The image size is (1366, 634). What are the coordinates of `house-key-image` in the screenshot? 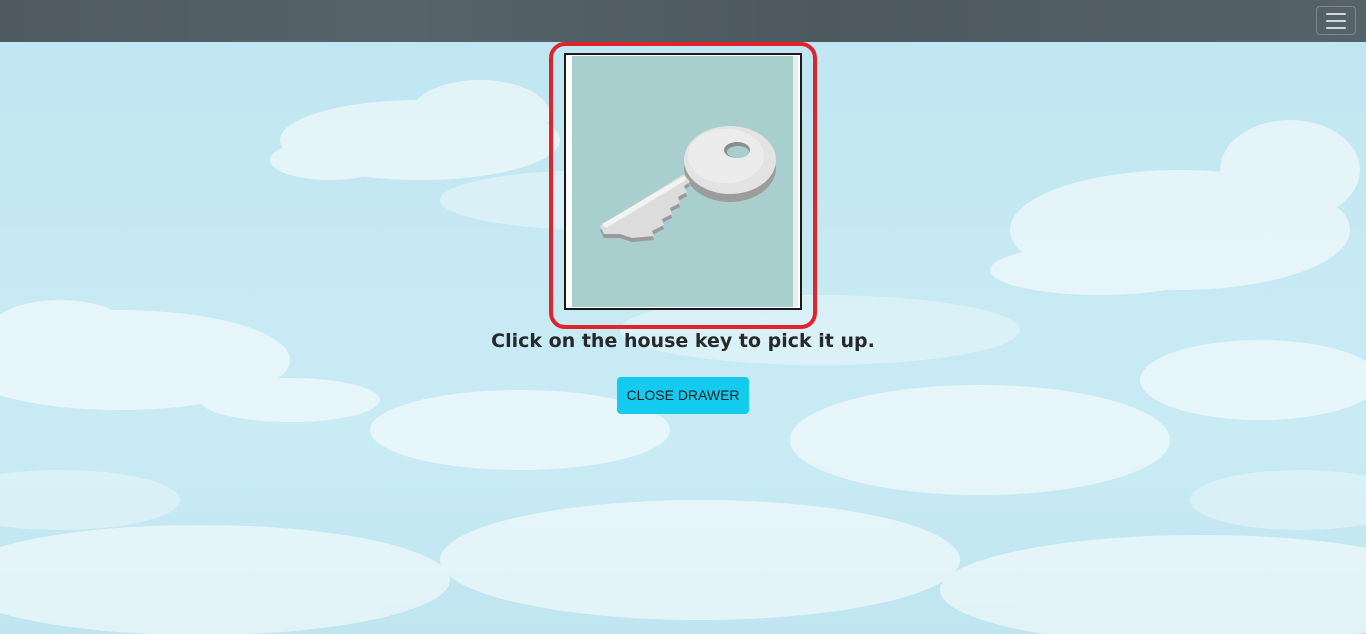 It's located at (683, 181).